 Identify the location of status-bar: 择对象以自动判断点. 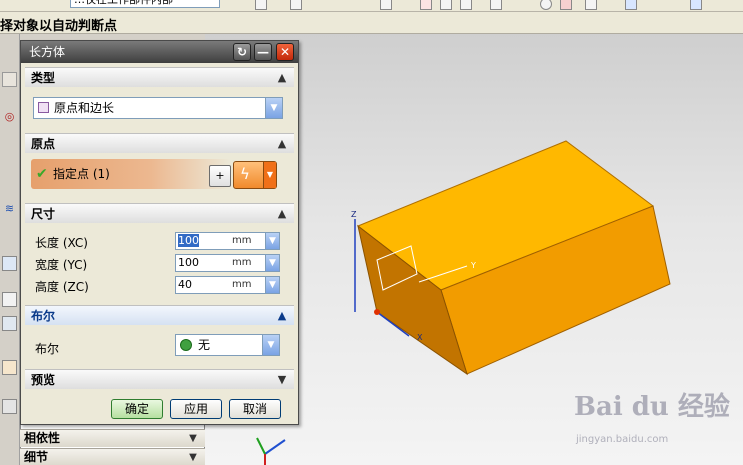
(371, 23).